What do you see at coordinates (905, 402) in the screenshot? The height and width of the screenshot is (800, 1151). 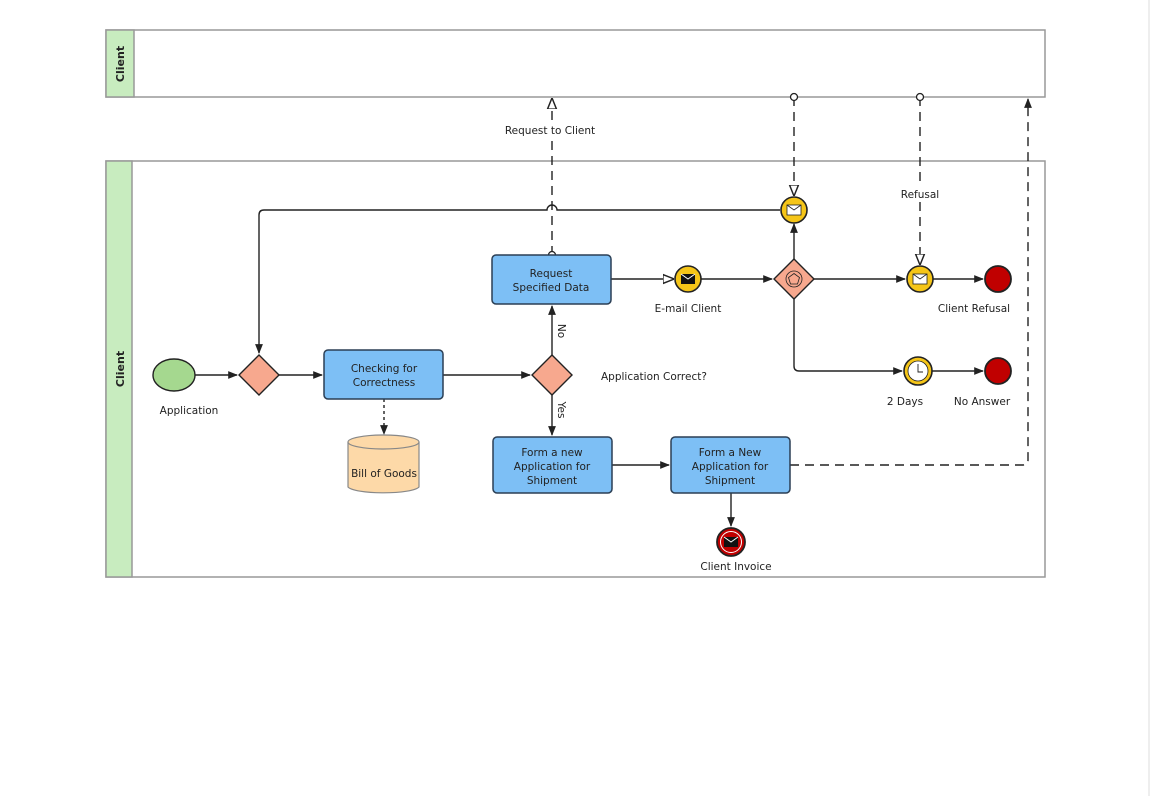 I see `event-label: 2 Days` at bounding box center [905, 402].